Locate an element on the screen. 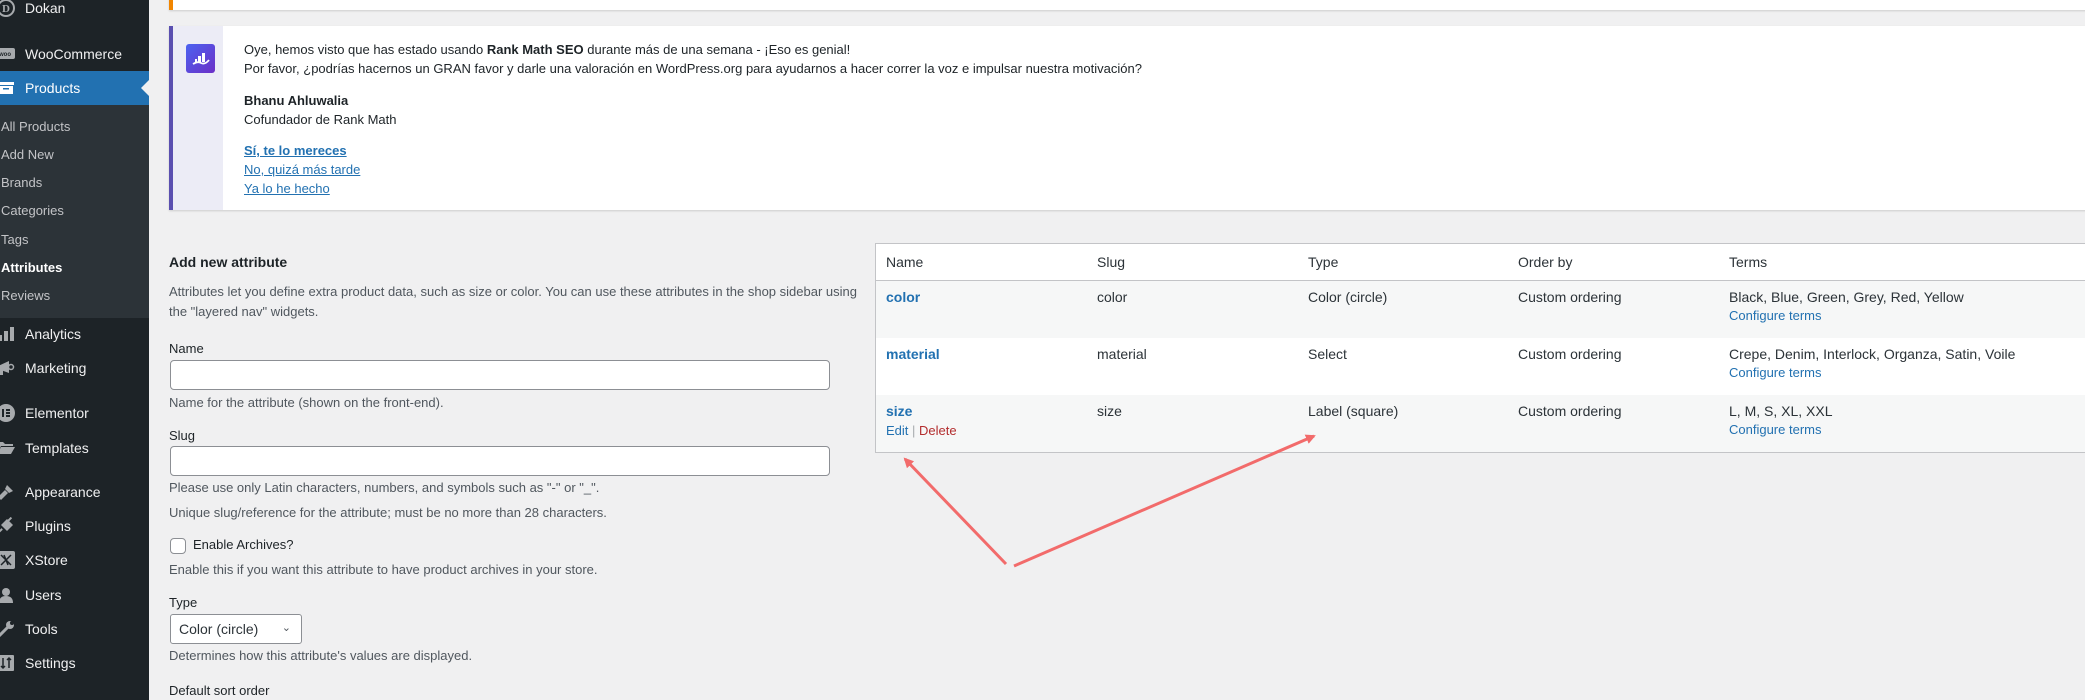 Image resolution: width=2085 pixels, height=700 pixels. form-title: Add new attribute is located at coordinates (228, 262).